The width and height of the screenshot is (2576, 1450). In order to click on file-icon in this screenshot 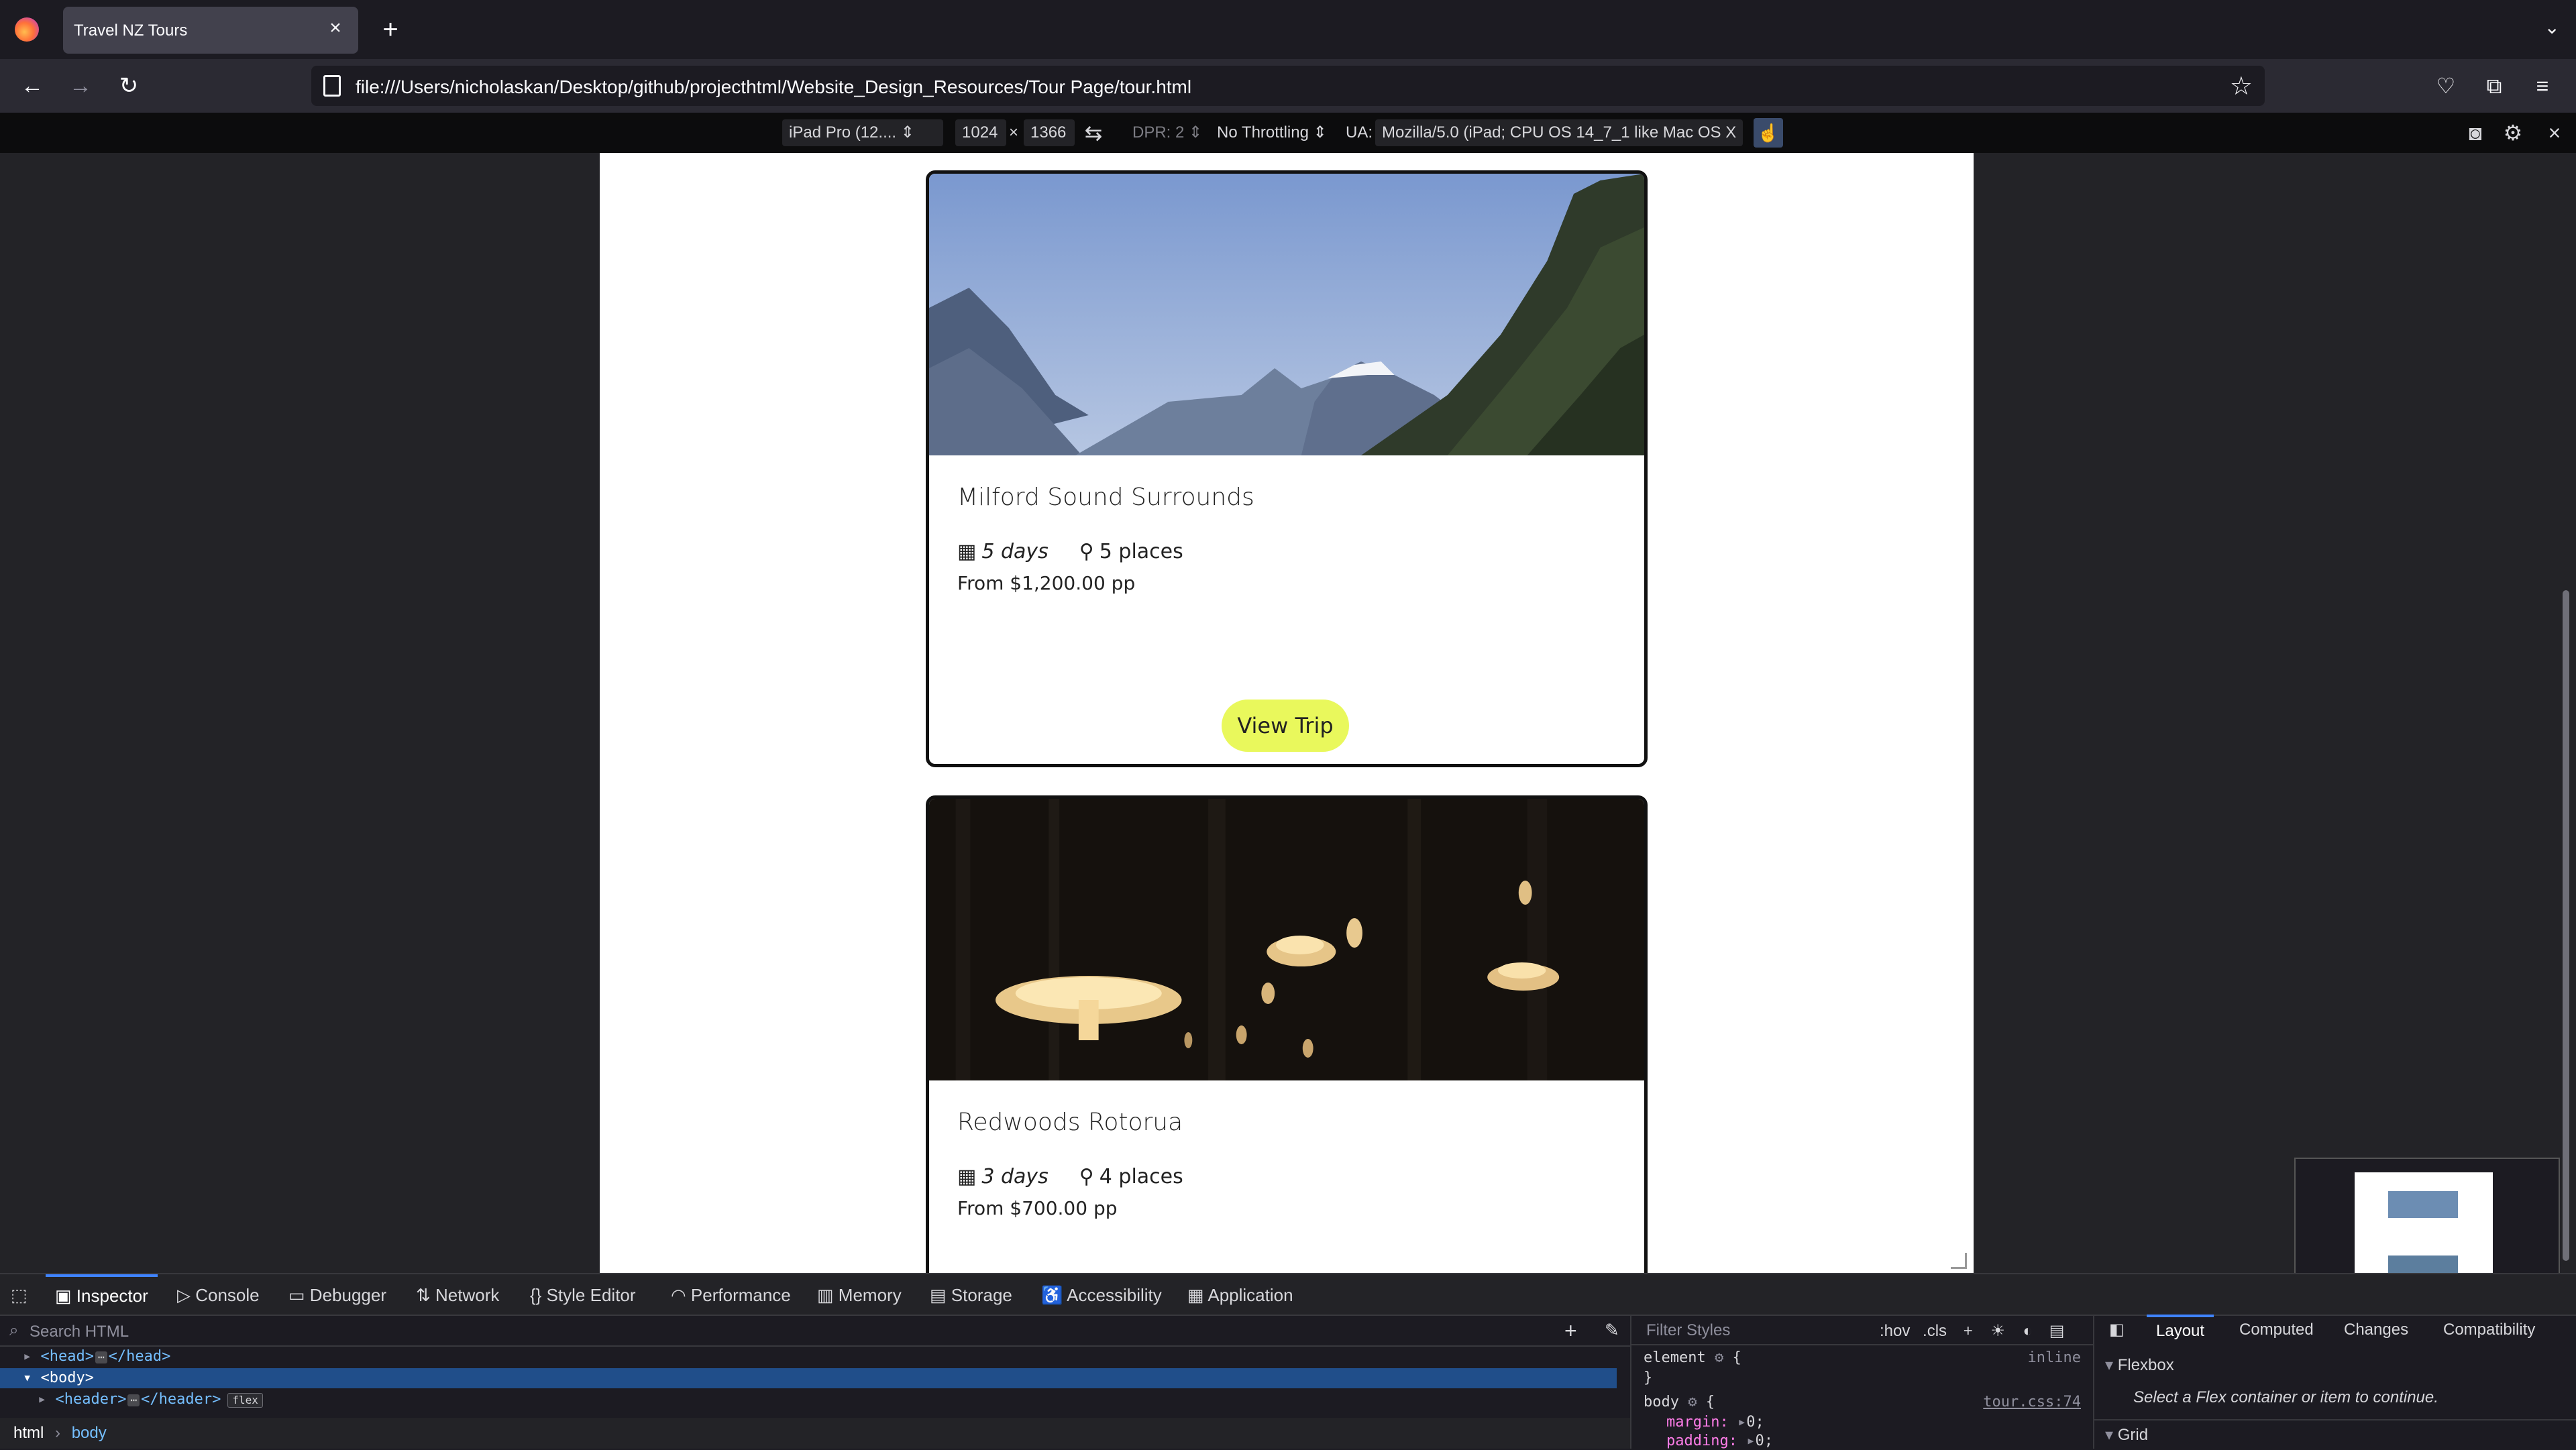, I will do `click(332, 86)`.